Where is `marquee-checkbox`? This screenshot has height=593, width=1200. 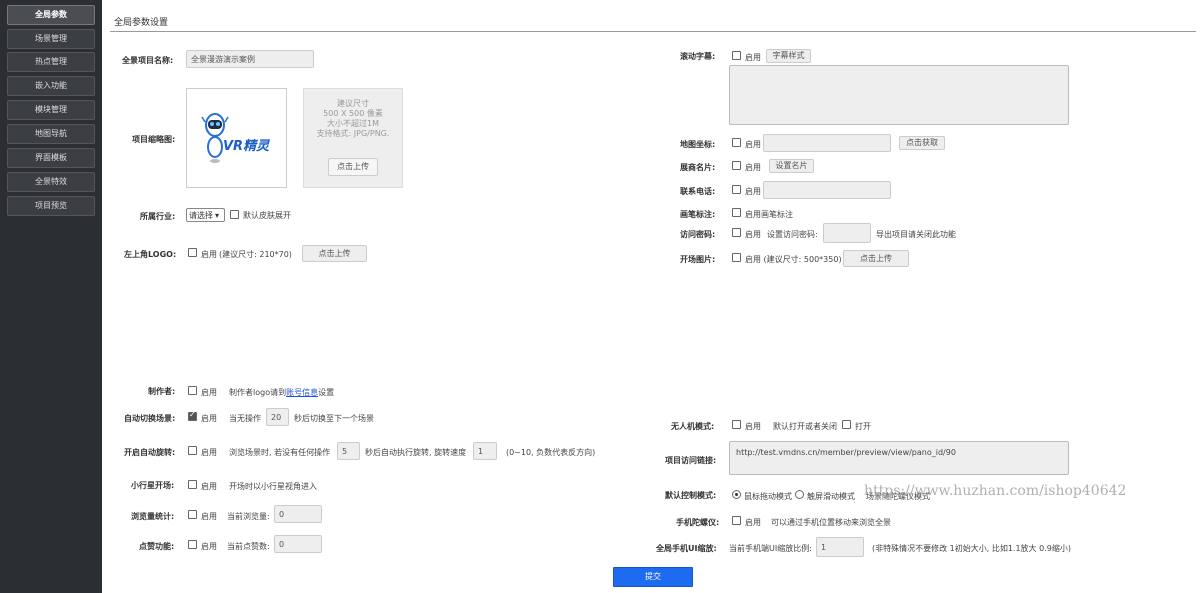
marquee-checkbox is located at coordinates (736, 55).